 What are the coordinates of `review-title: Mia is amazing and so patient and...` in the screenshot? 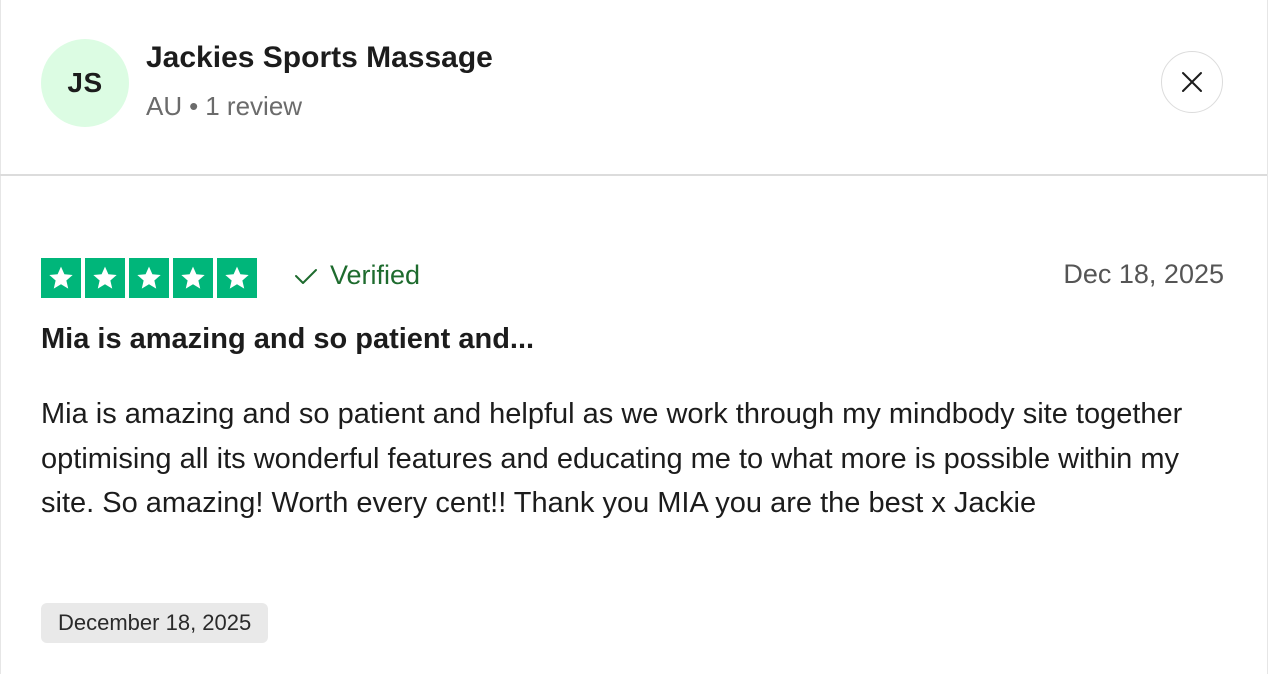 It's located at (288, 339).